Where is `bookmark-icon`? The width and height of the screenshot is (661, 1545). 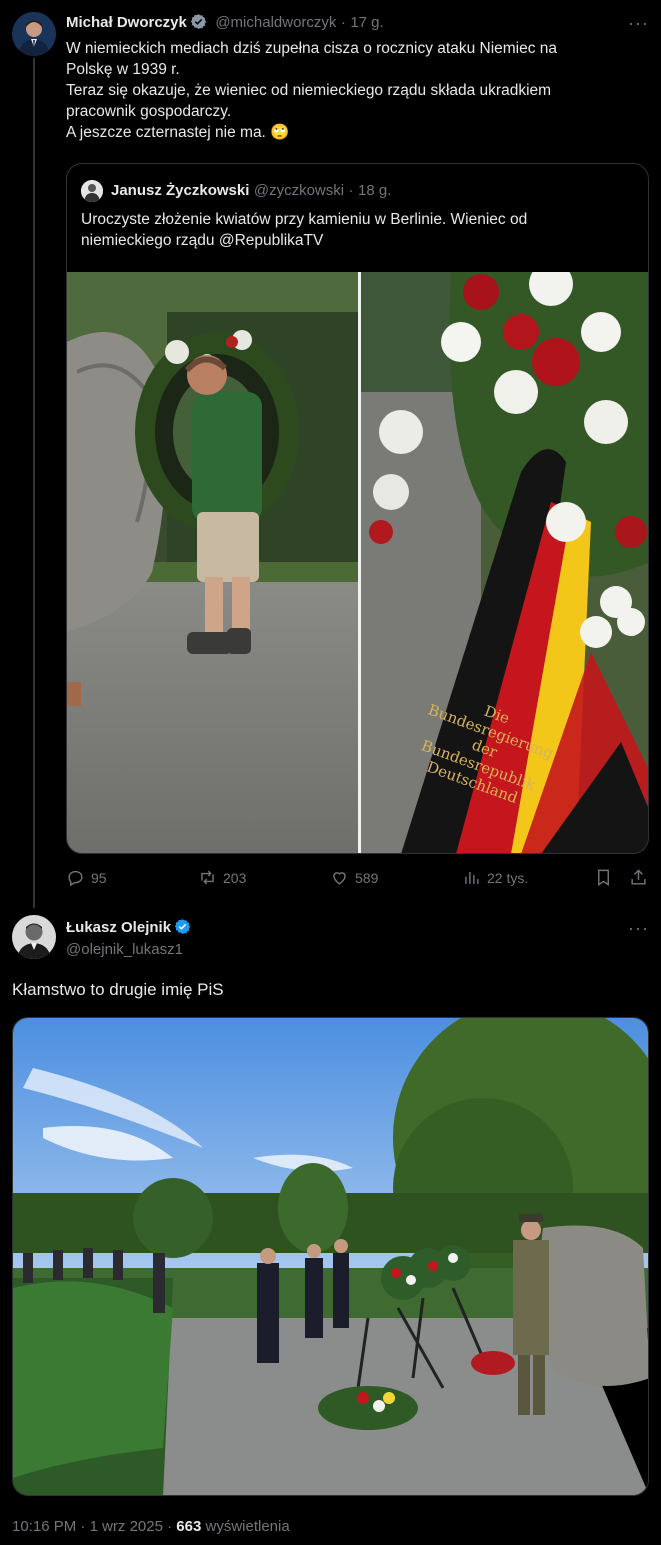 bookmark-icon is located at coordinates (603, 877).